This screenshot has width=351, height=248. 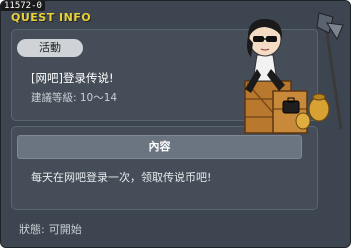 What do you see at coordinates (50, 48) in the screenshot?
I see `quest-category-badge: 活動` at bounding box center [50, 48].